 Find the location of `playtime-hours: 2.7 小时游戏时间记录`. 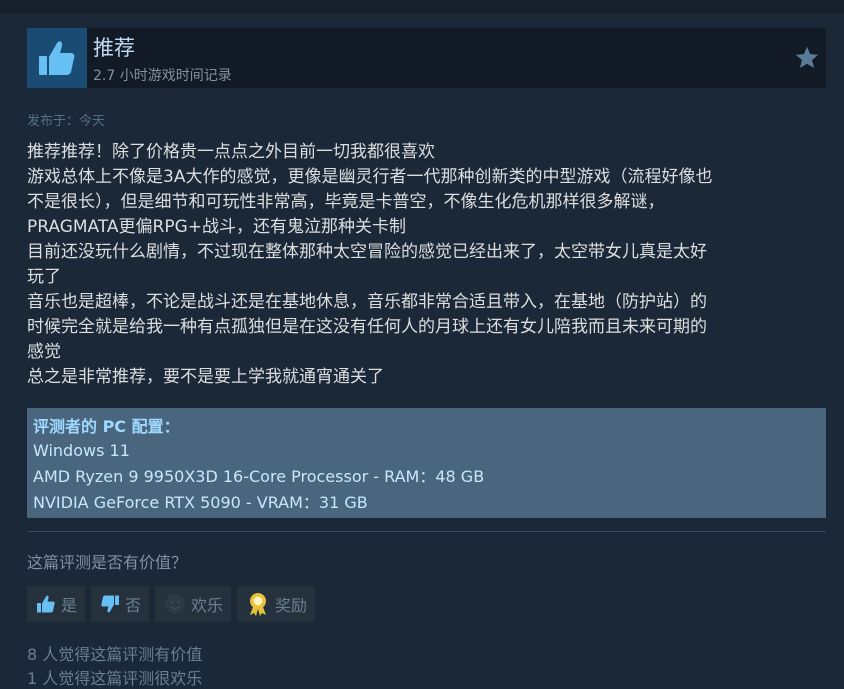

playtime-hours: 2.7 小时游戏时间记录 is located at coordinates (162, 76).